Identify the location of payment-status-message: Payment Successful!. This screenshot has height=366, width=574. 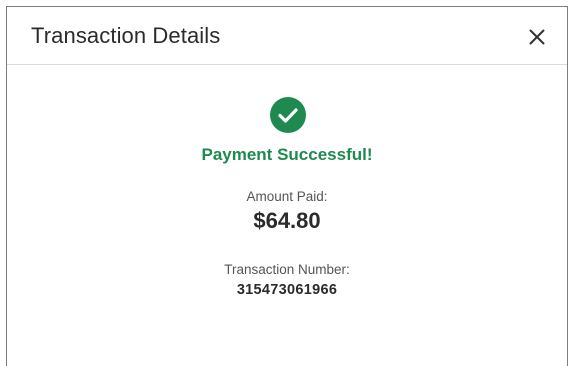
(287, 154).